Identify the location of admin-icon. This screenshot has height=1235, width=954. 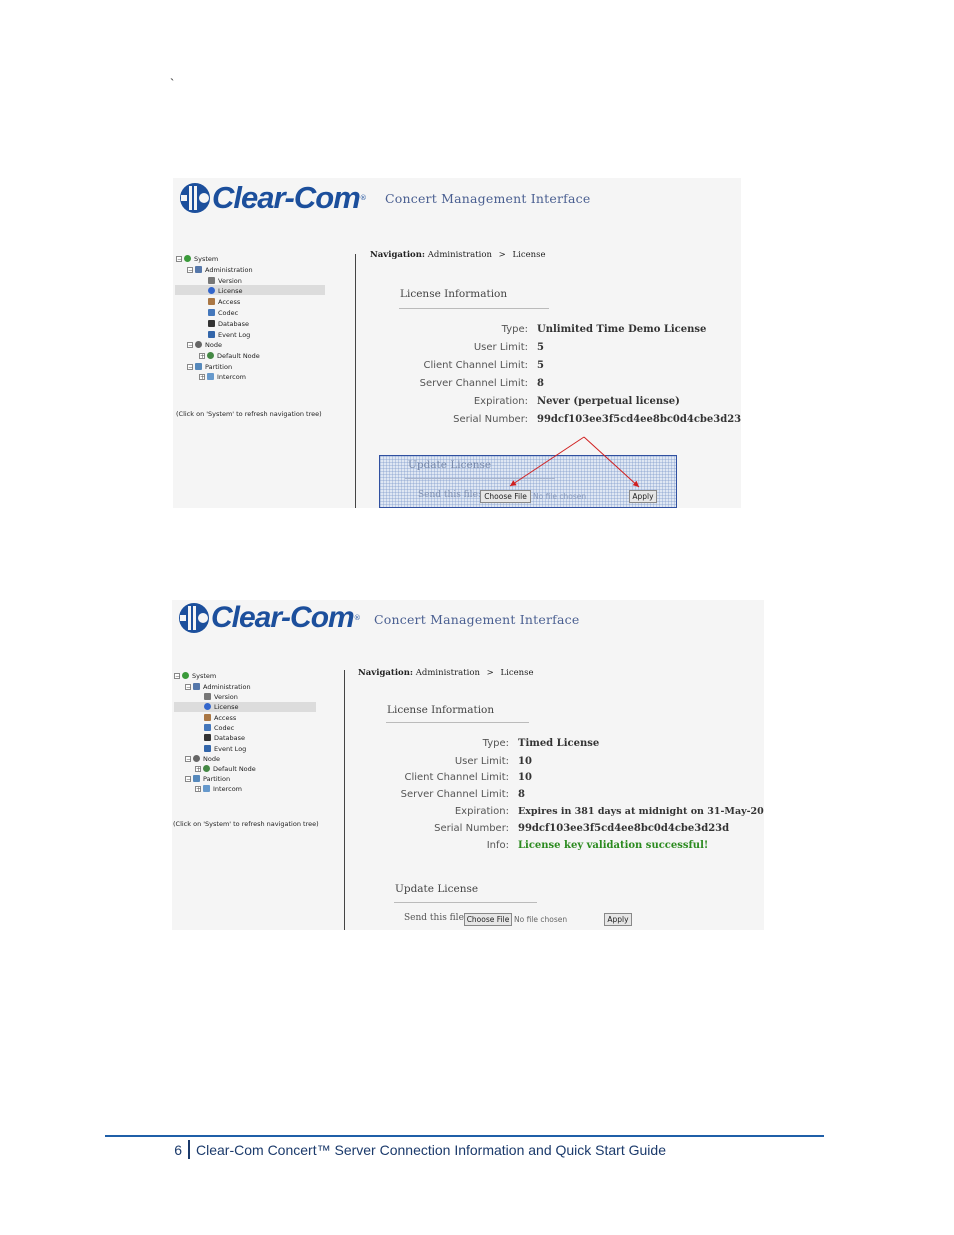
(196, 686).